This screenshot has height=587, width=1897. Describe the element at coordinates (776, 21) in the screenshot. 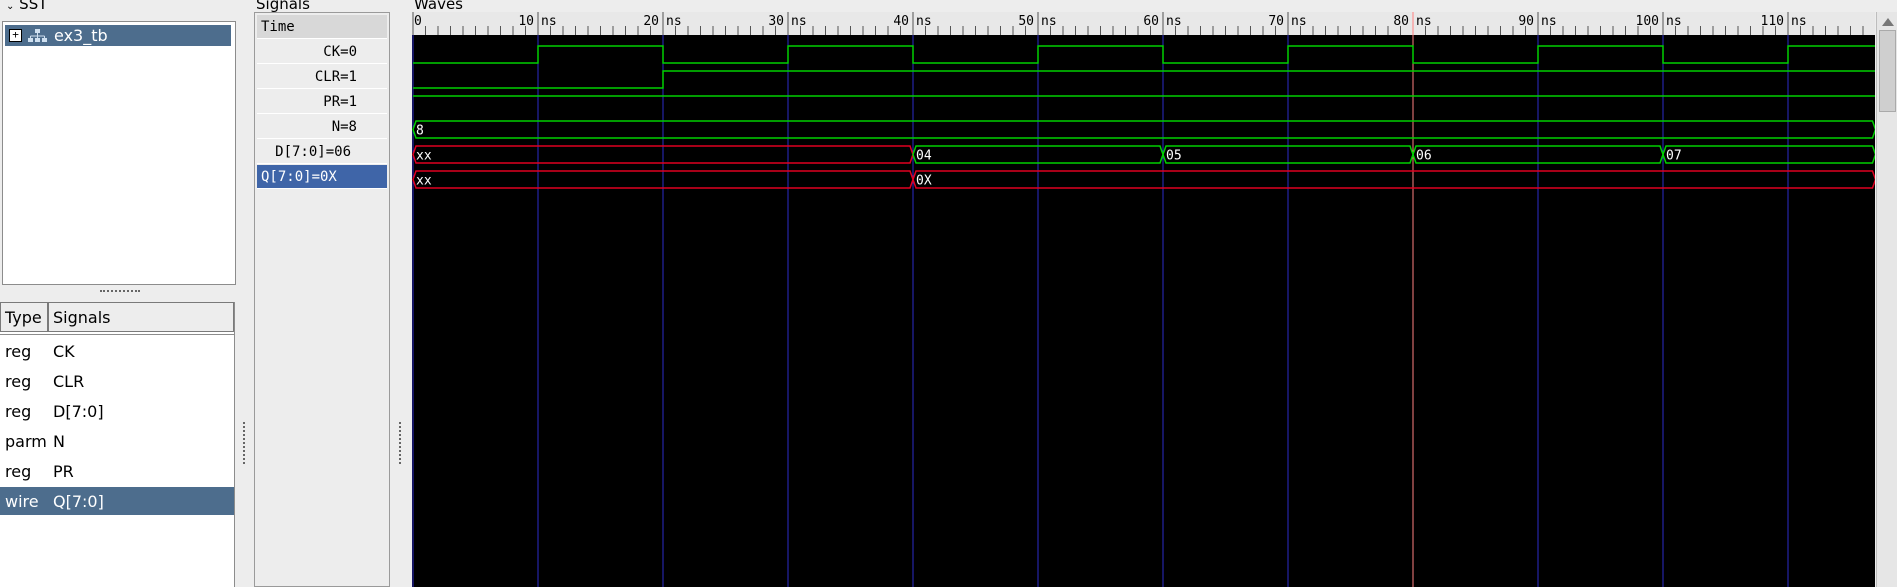

I see `ruler-label: 30` at that location.